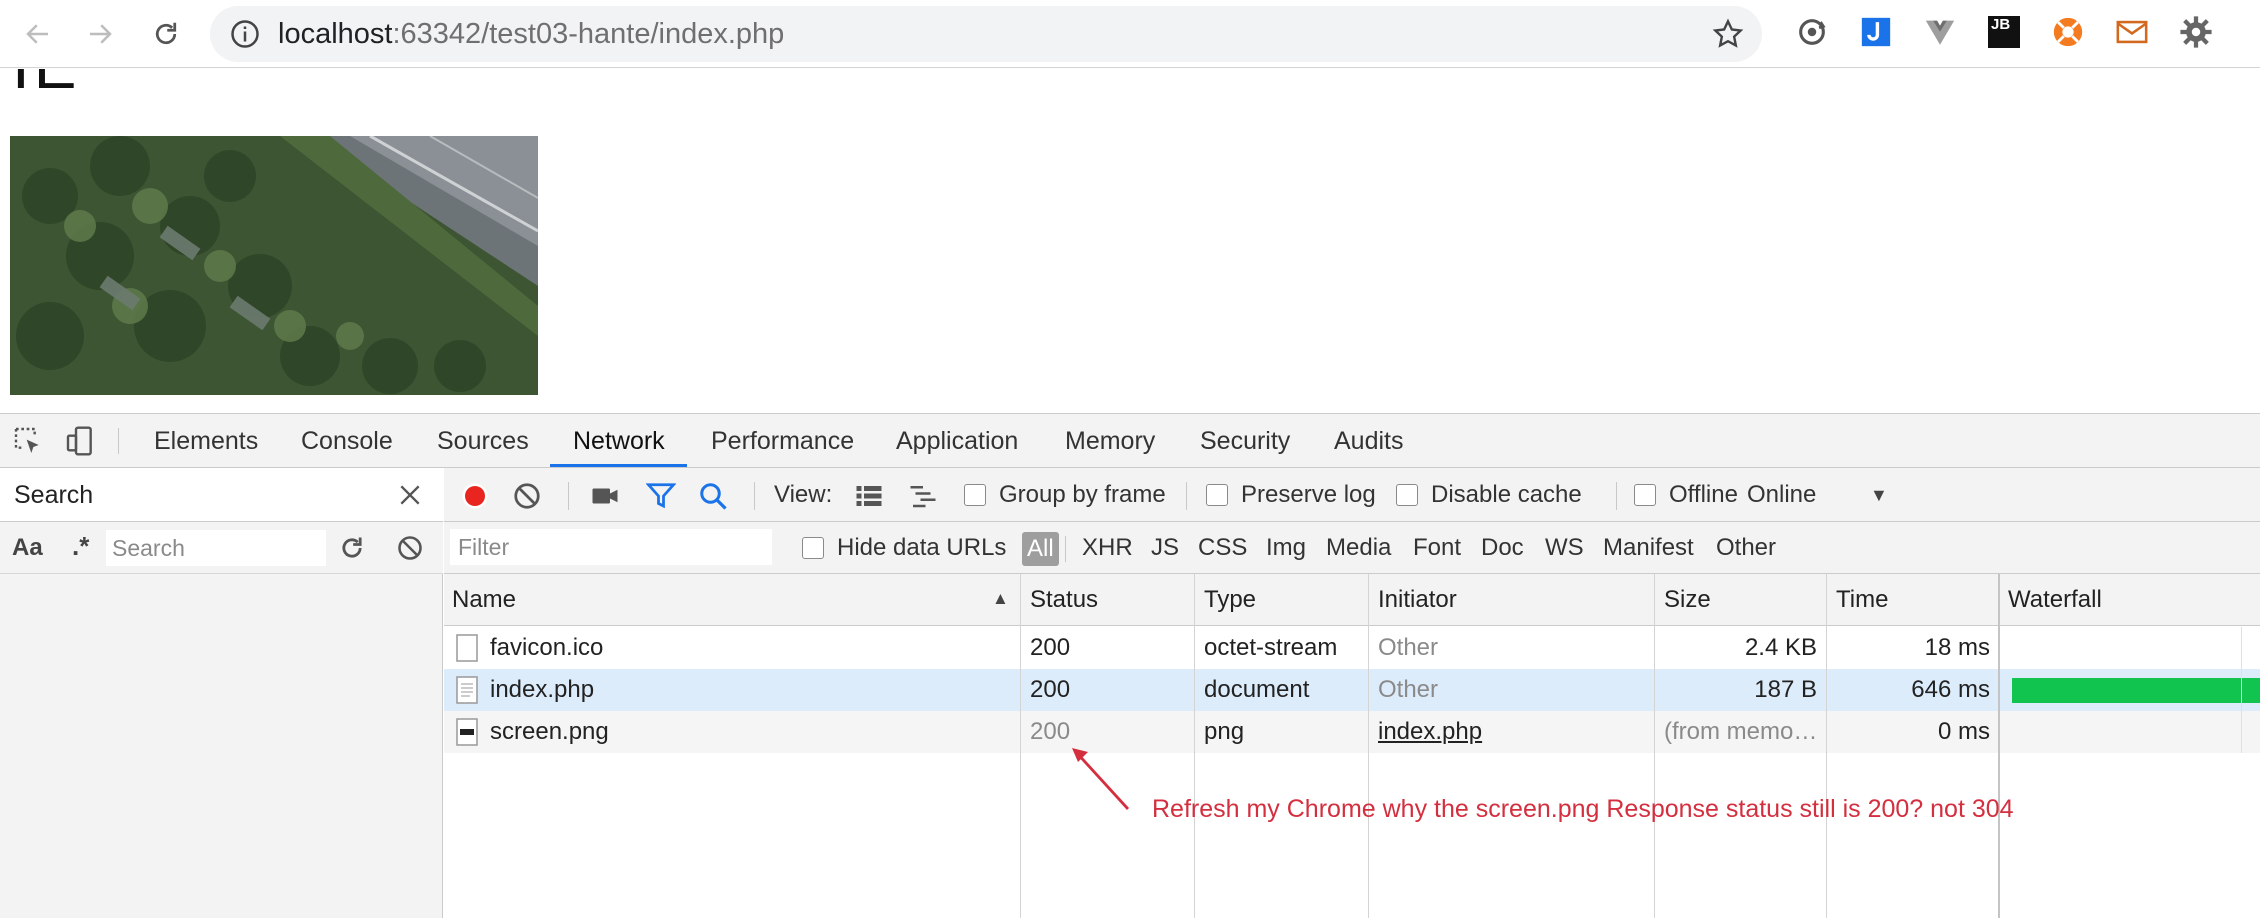  I want to click on tab-elements: Elements, so click(206, 441).